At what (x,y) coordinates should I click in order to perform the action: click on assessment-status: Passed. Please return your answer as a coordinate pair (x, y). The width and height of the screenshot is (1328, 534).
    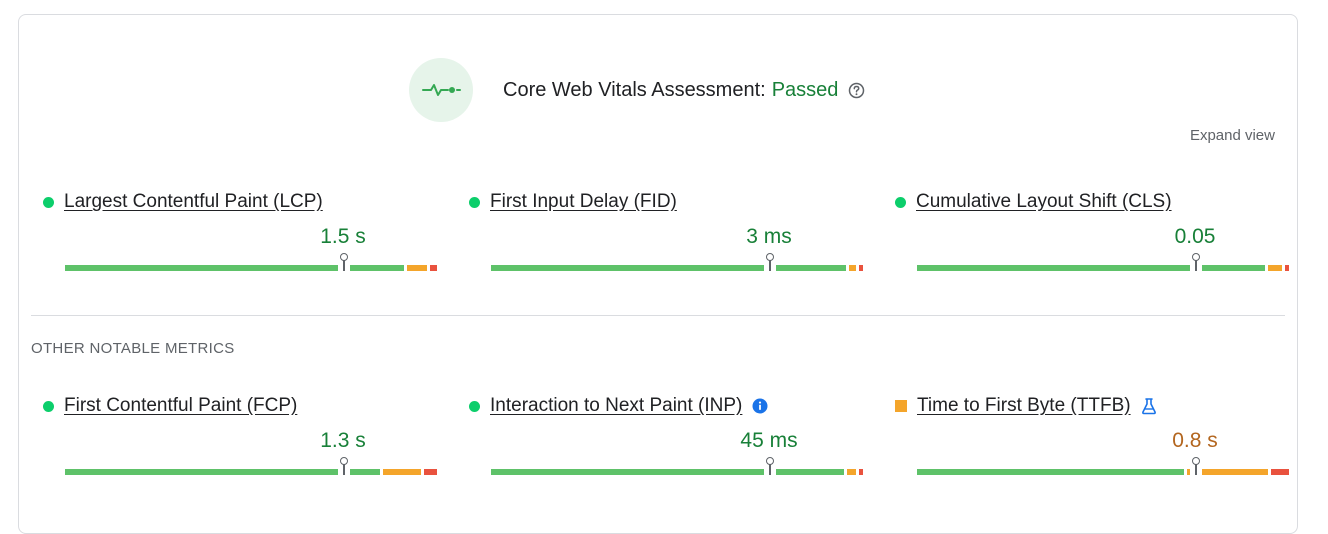
    Looking at the image, I should click on (805, 89).